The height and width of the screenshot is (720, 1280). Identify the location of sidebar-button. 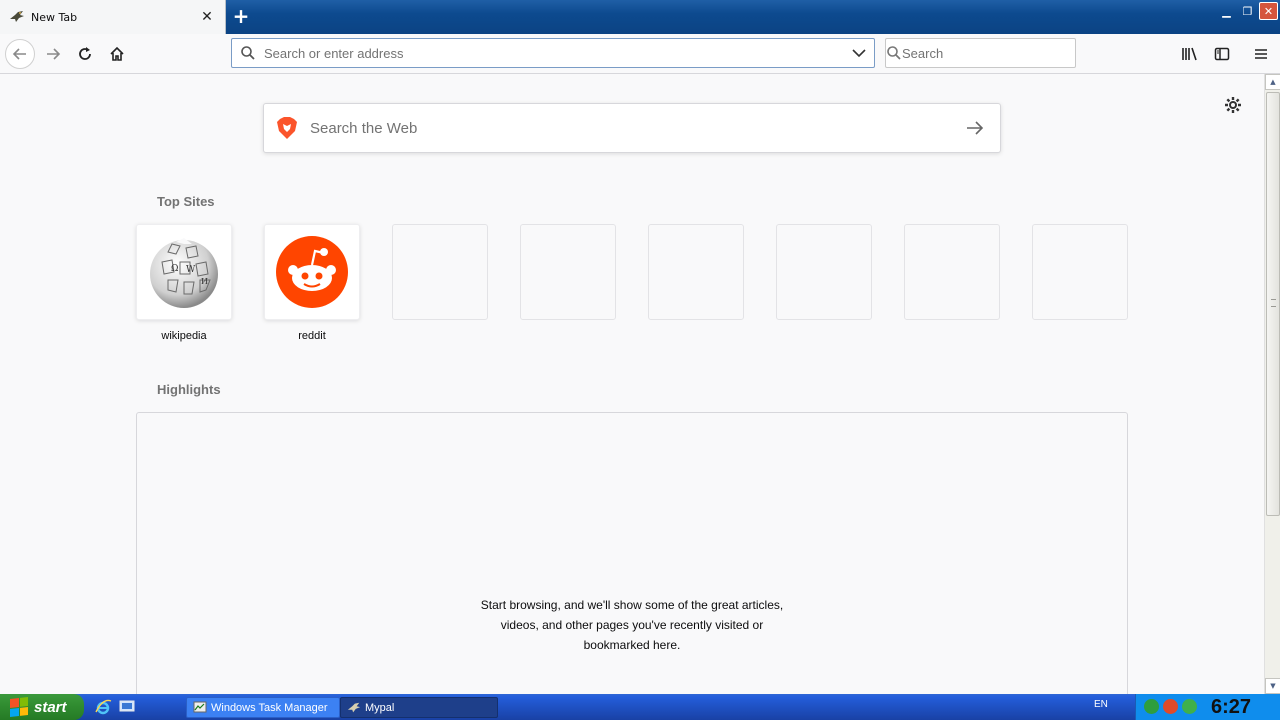
(1222, 54).